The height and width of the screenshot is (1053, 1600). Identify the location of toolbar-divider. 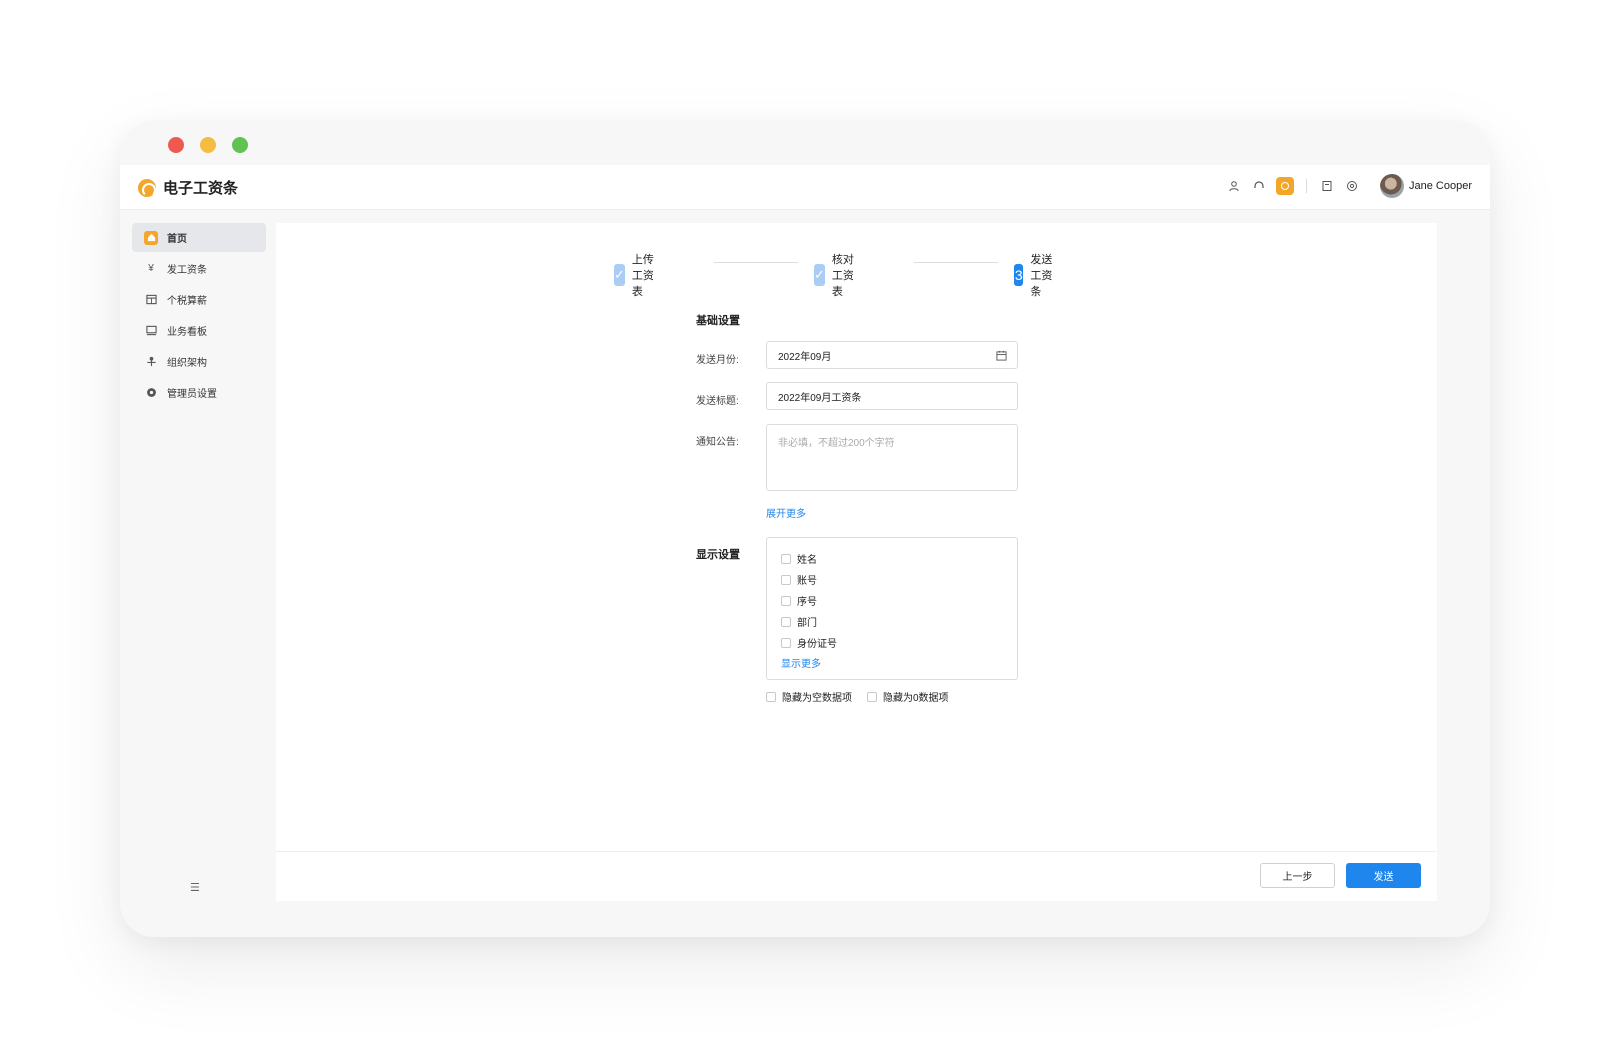
(1306, 186).